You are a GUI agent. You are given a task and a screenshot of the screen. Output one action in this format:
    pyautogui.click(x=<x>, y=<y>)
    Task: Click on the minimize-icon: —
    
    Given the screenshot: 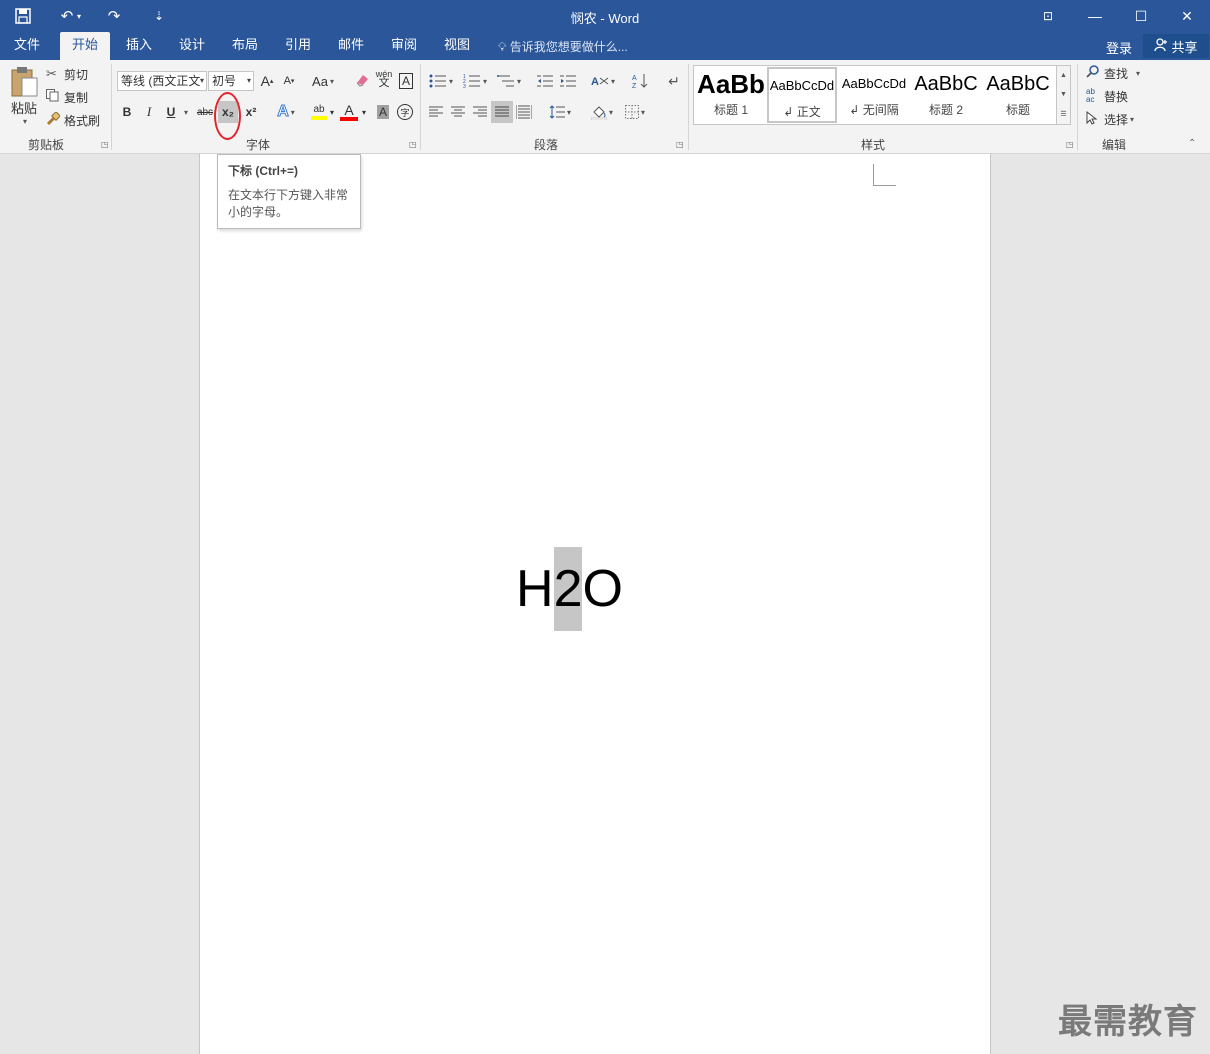 What is the action you would take?
    pyautogui.click(x=1095, y=16)
    